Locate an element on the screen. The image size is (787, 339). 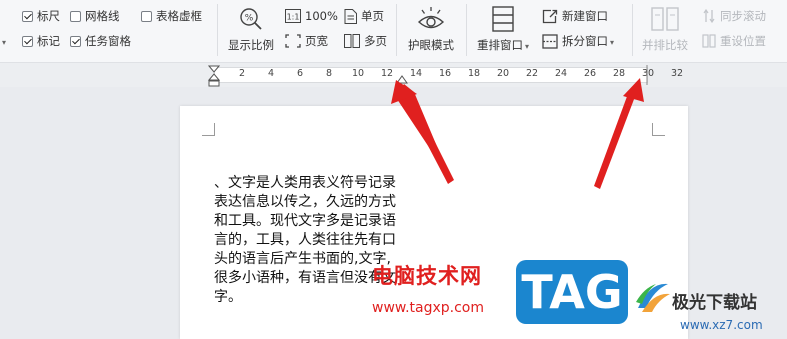
markup-checkbox: 标记 is located at coordinates (41, 41).